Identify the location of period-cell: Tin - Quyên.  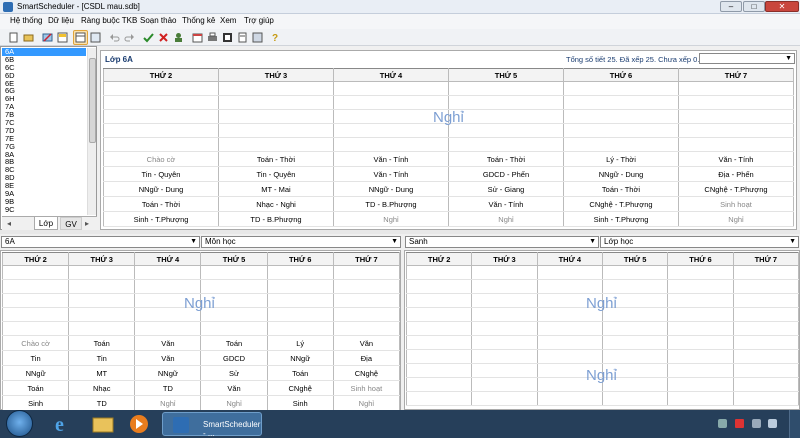
(161, 174).